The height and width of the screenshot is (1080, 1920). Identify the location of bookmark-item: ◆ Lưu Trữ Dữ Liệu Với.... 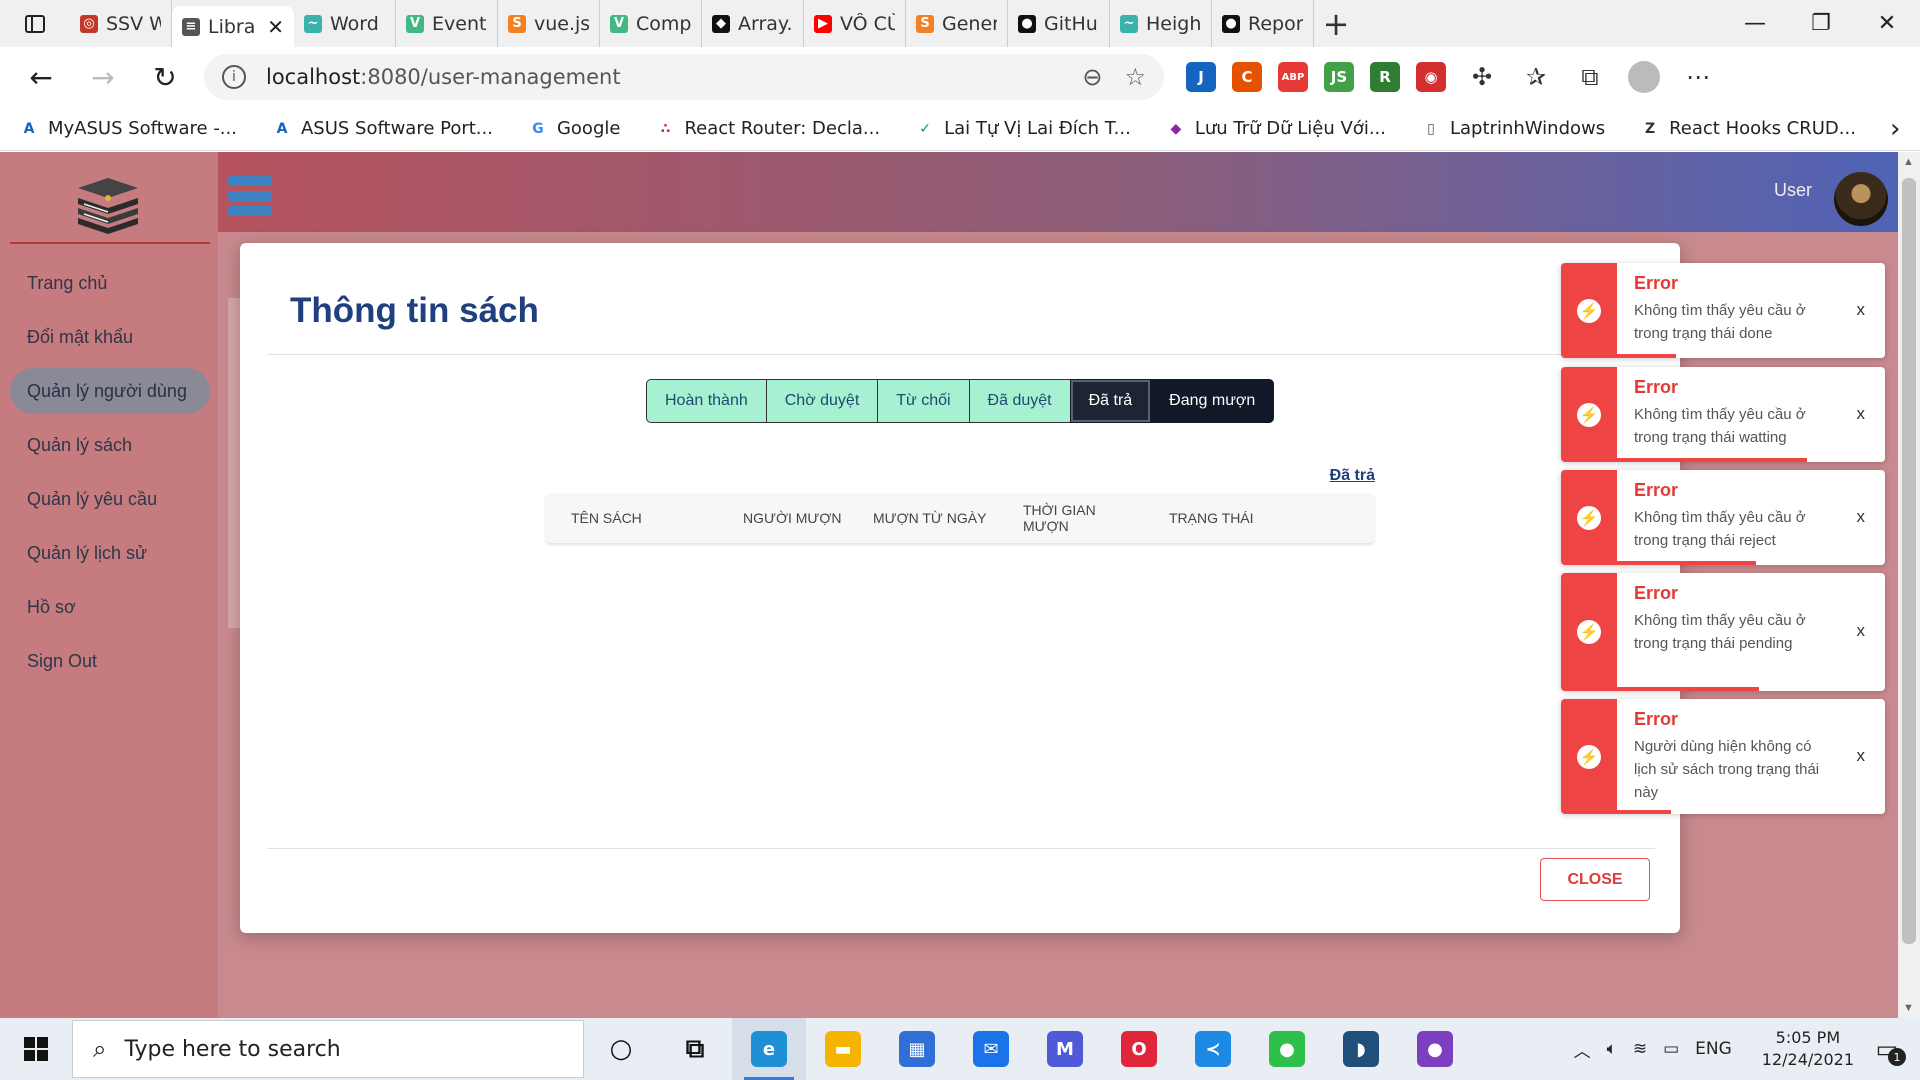
(1275, 129).